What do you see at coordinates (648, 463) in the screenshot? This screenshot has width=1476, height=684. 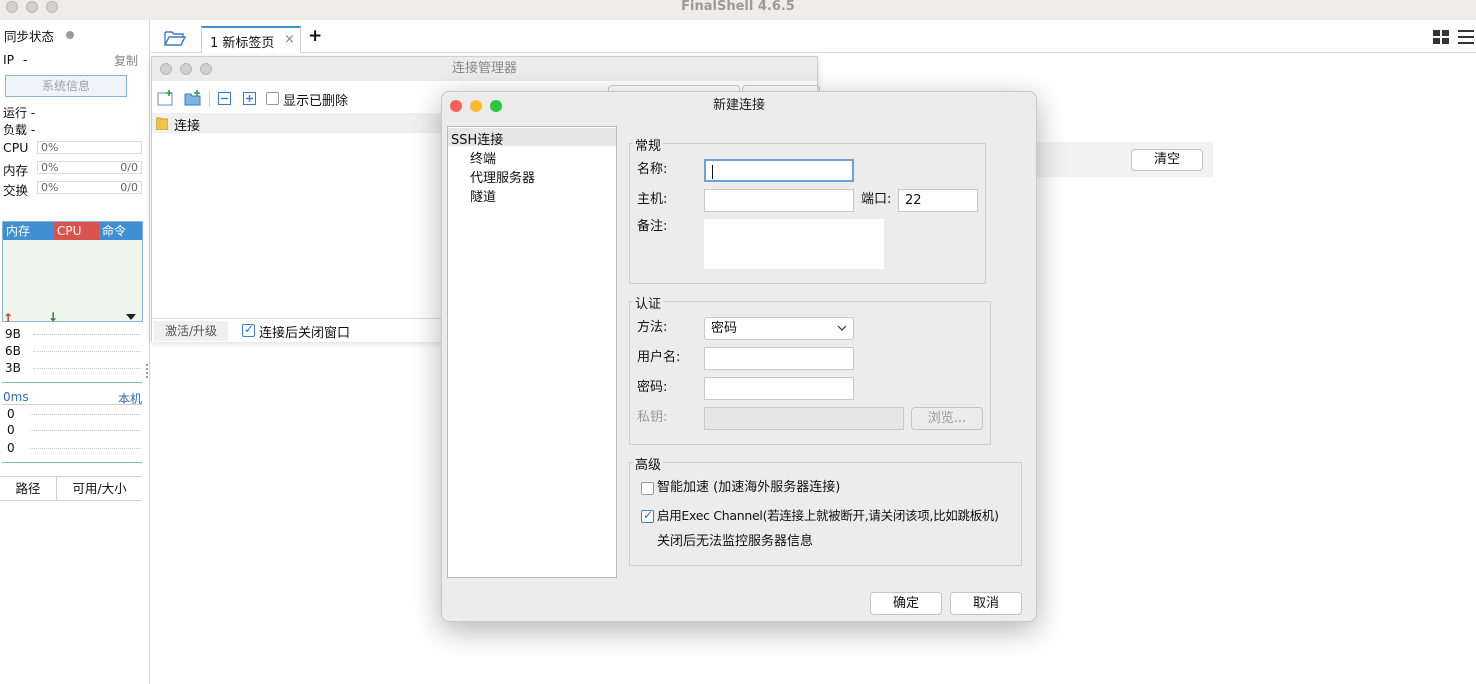 I see `advanced-group-label: 高级` at bounding box center [648, 463].